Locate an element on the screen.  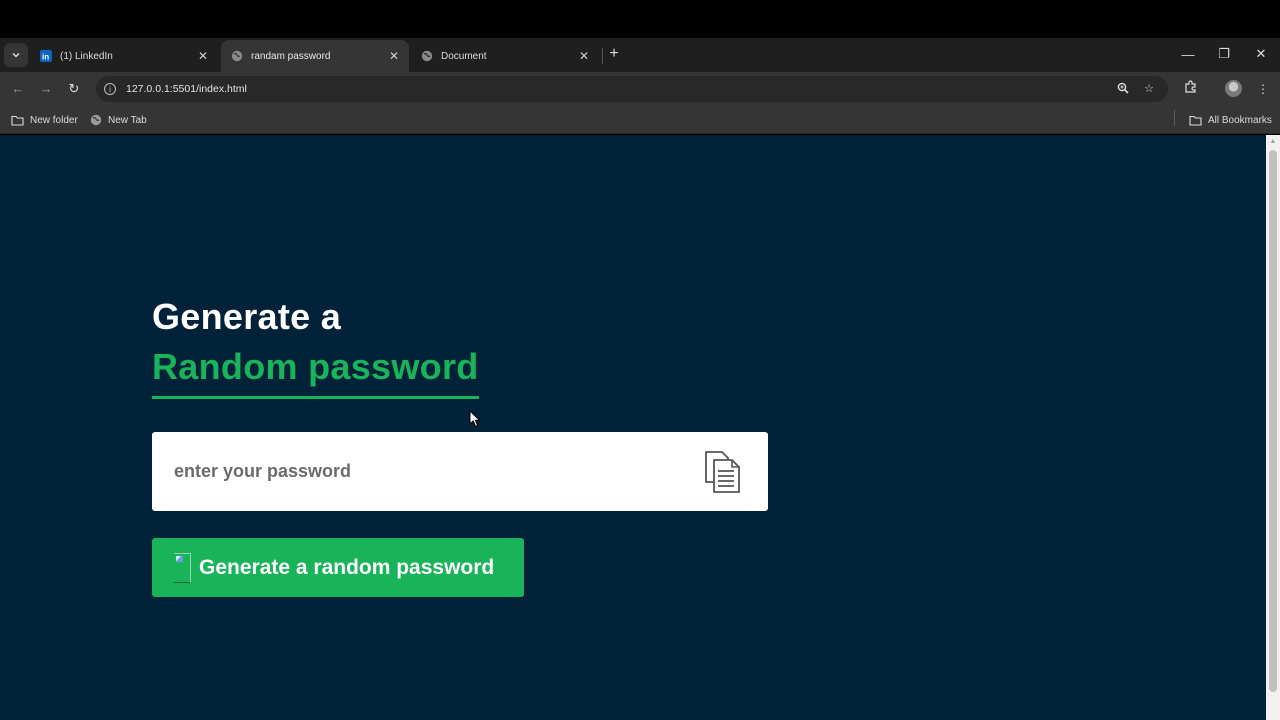
tab-randam-password: randam password ✕ is located at coordinates (315, 56).